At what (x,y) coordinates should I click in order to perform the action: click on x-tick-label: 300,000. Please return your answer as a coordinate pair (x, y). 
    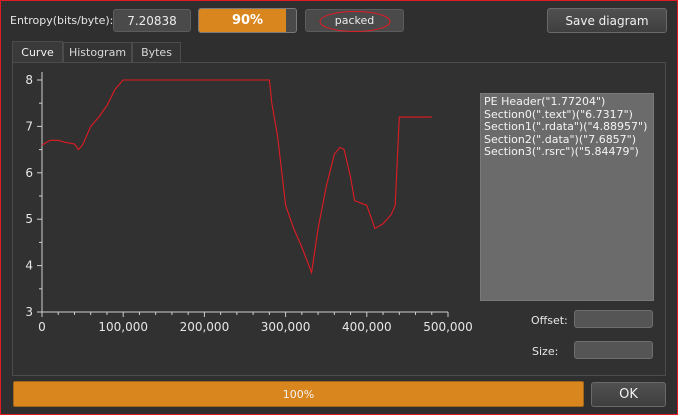
    Looking at the image, I should click on (286, 327).